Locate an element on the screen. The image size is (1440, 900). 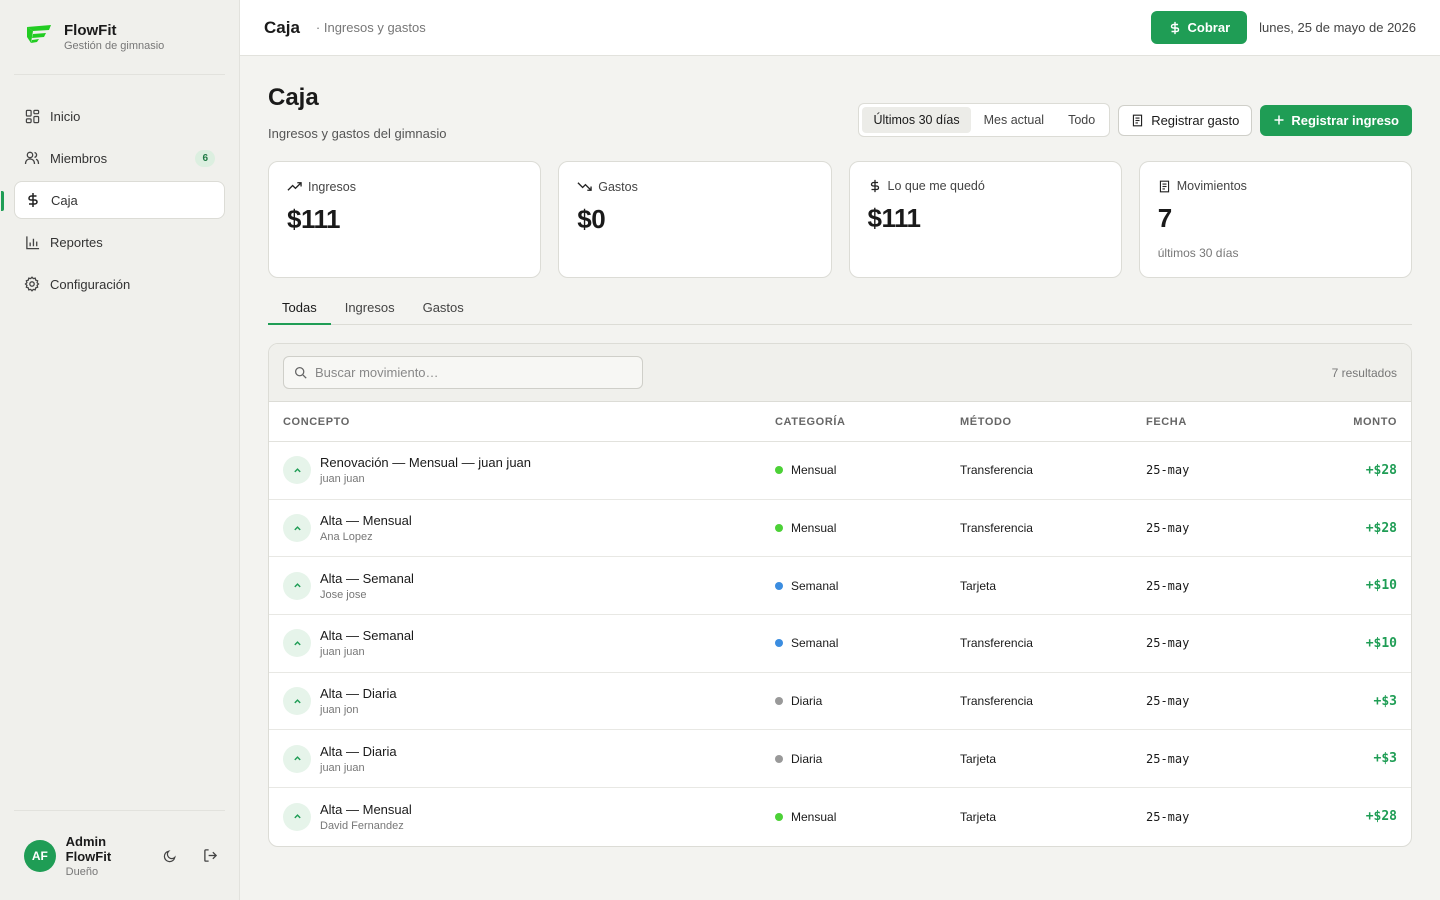
column-header-method: MÉTODO is located at coordinates (1053, 422).